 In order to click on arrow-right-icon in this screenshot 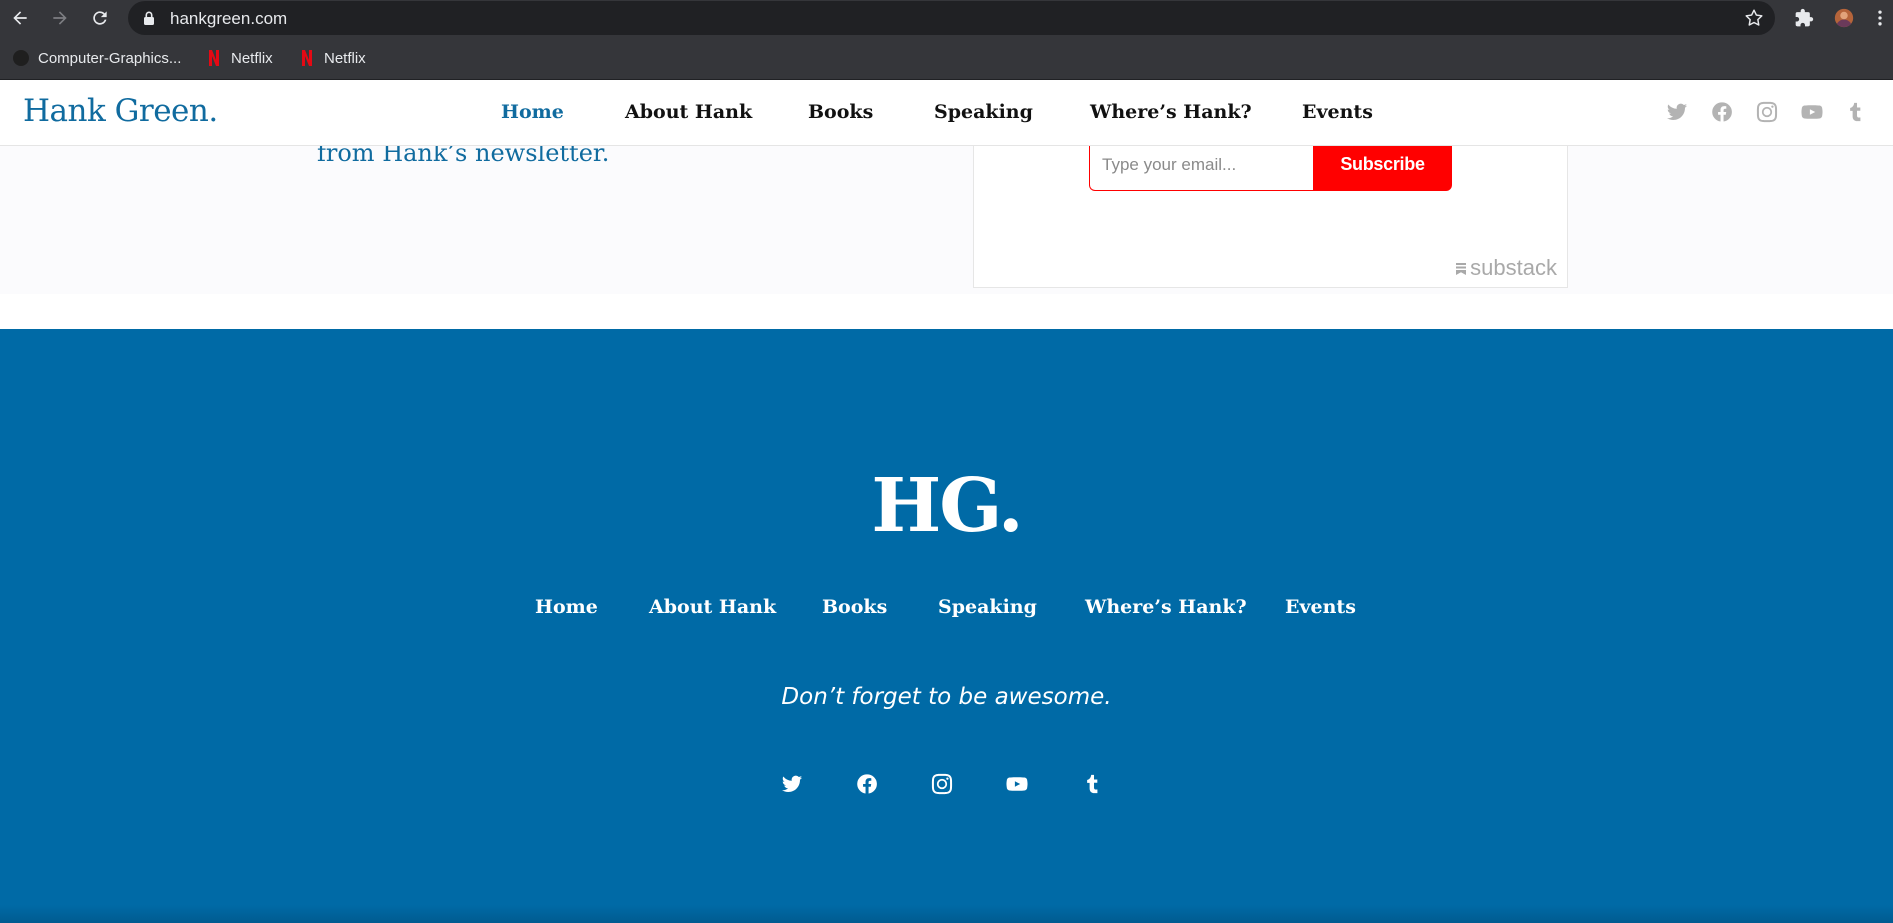, I will do `click(60, 18)`.